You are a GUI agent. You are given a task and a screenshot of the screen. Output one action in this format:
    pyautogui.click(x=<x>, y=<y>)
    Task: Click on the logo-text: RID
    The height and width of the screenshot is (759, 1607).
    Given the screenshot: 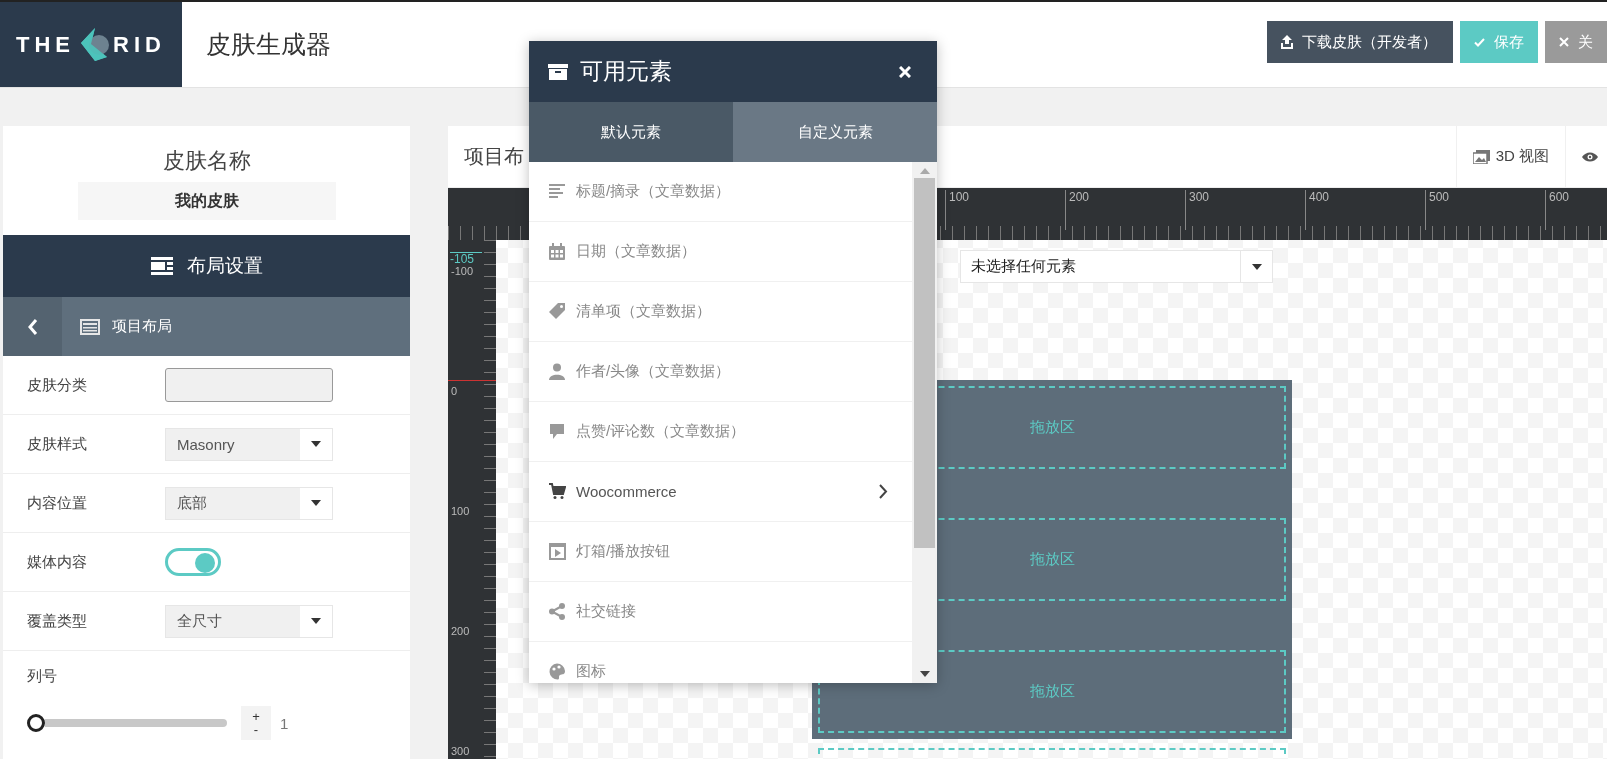 What is the action you would take?
    pyautogui.click(x=139, y=44)
    